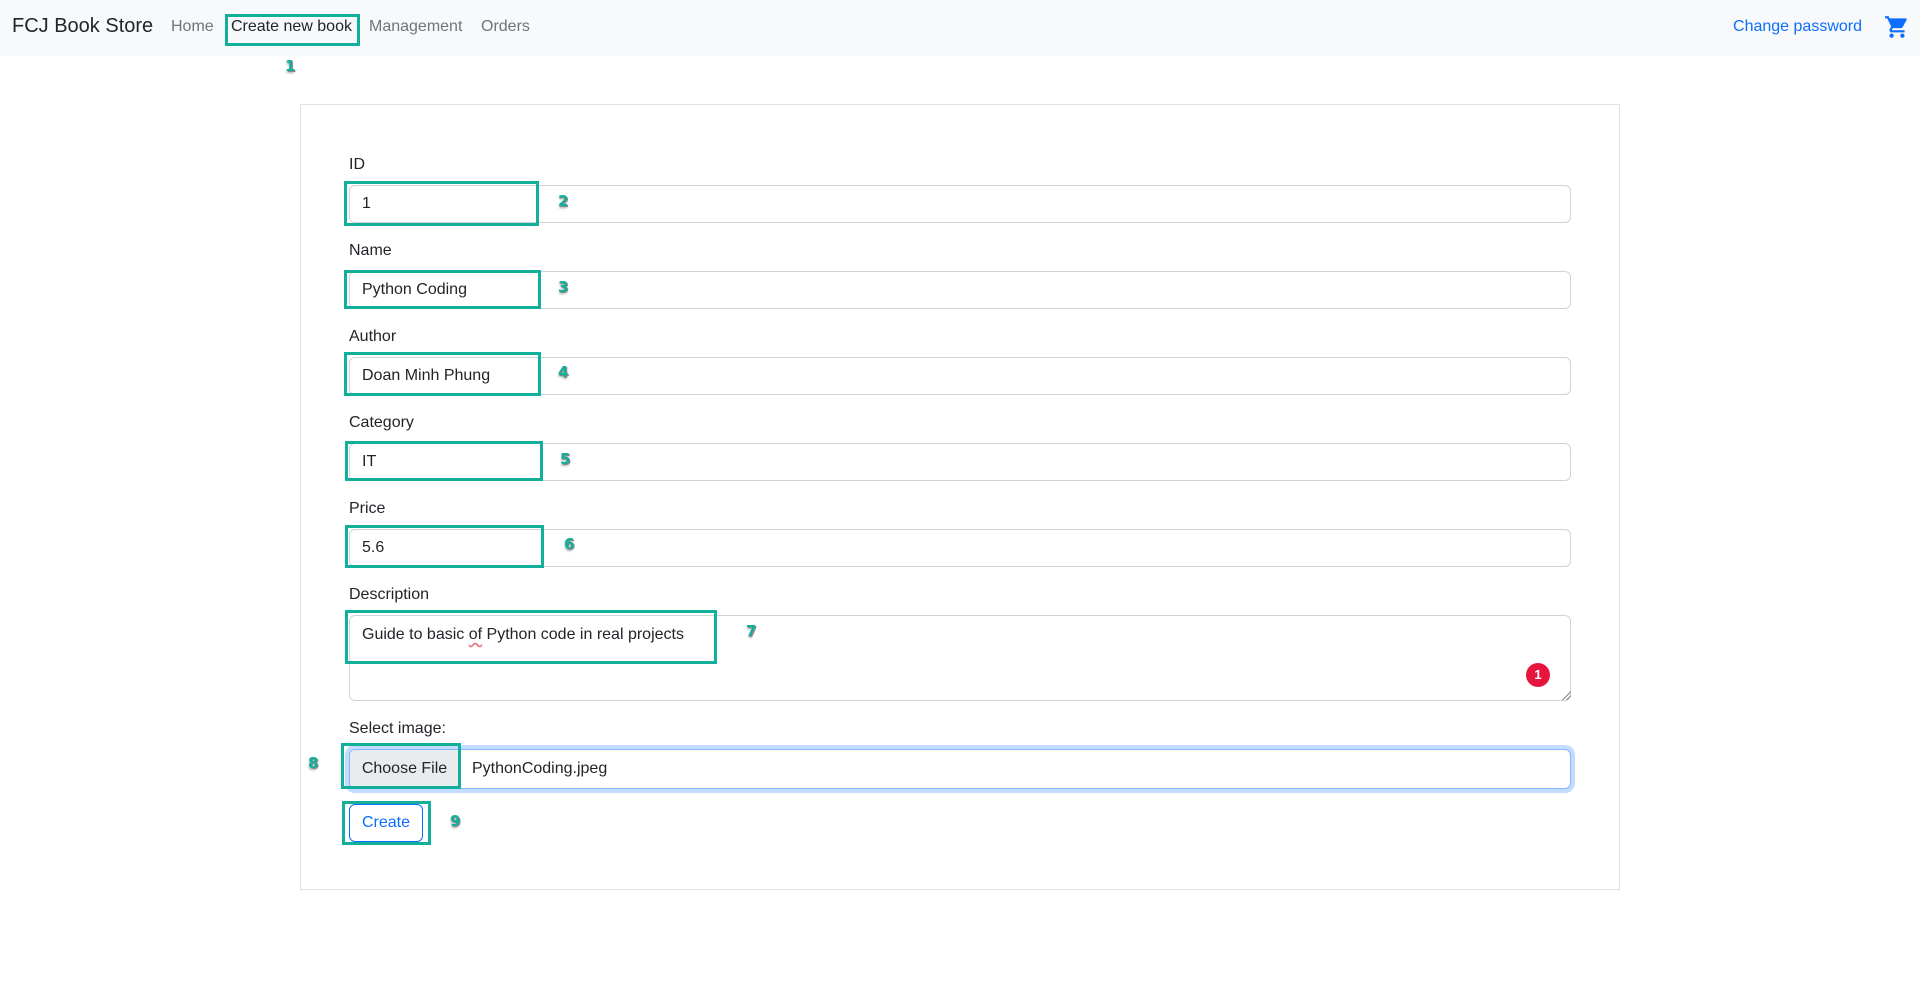  Describe the element at coordinates (960, 290) in the screenshot. I see `name-input: Python Coding` at that location.